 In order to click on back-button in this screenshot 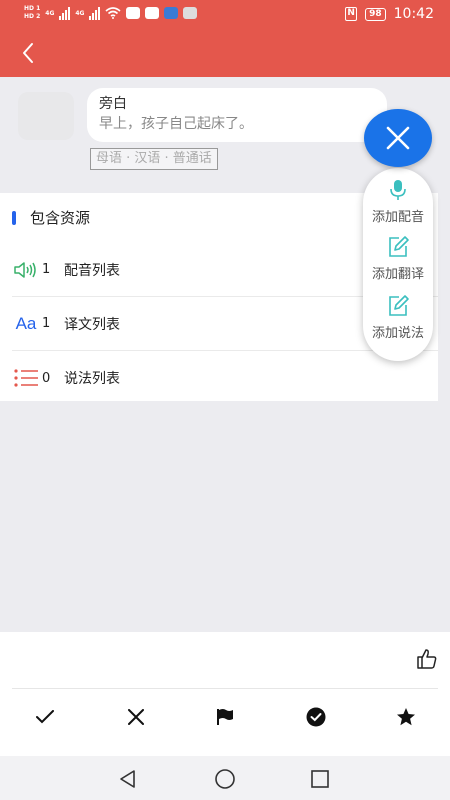, I will do `click(29, 53)`.